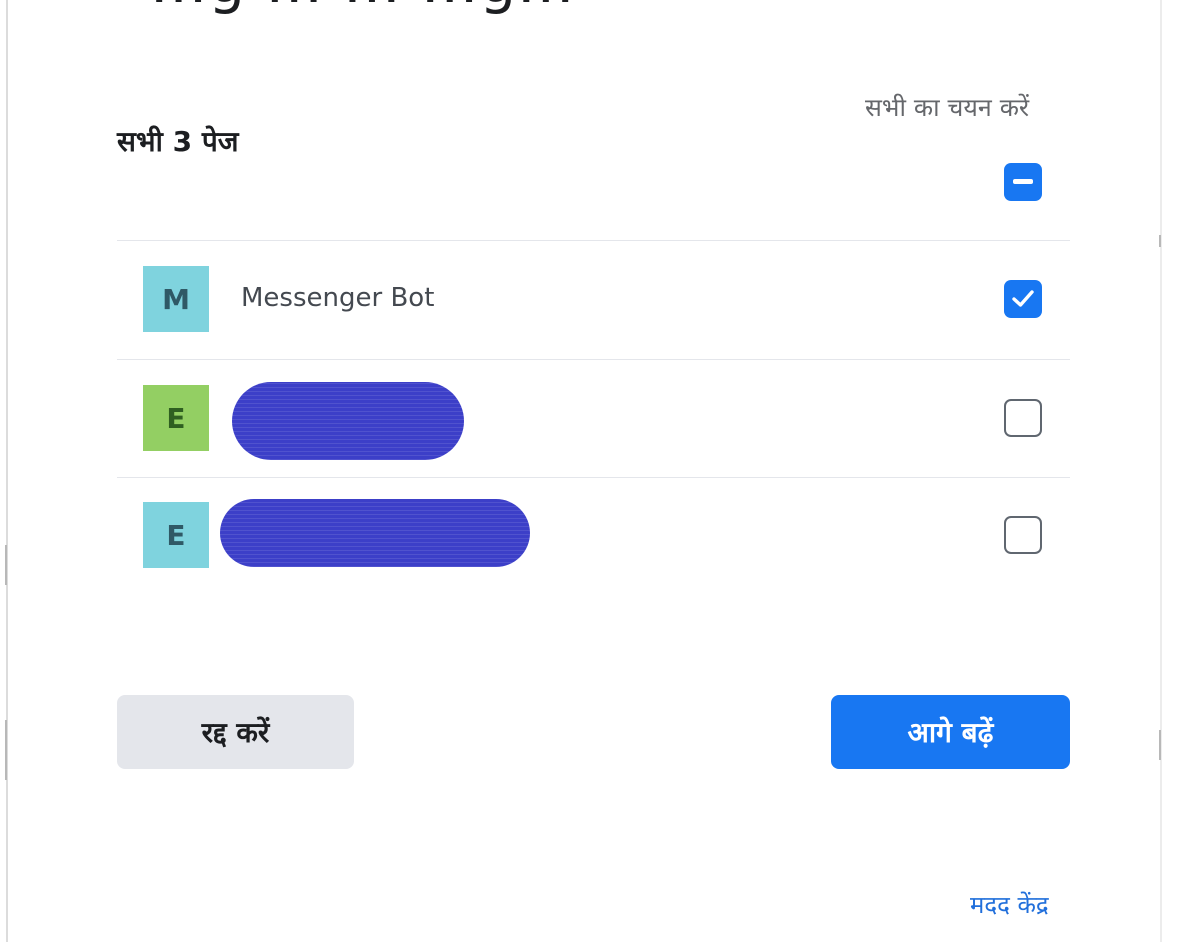 This screenshot has height=942, width=1177. Describe the element at coordinates (235, 732) in the screenshot. I see `cancel-button: रद्द करें` at that location.